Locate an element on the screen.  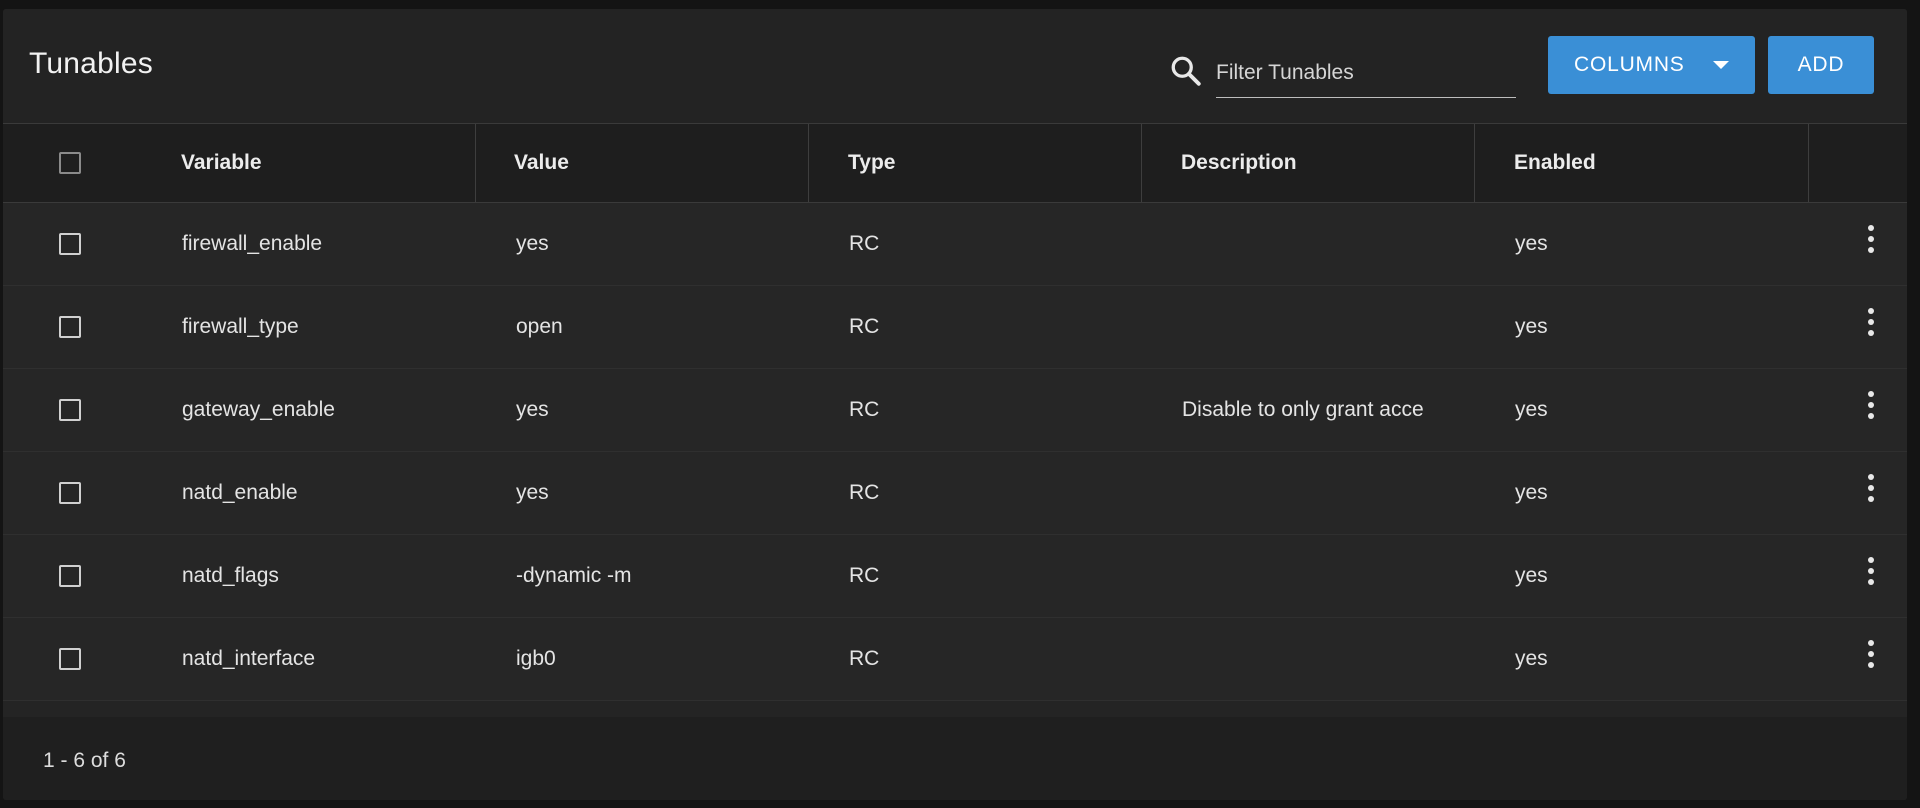
filter-input is located at coordinates (1366, 73).